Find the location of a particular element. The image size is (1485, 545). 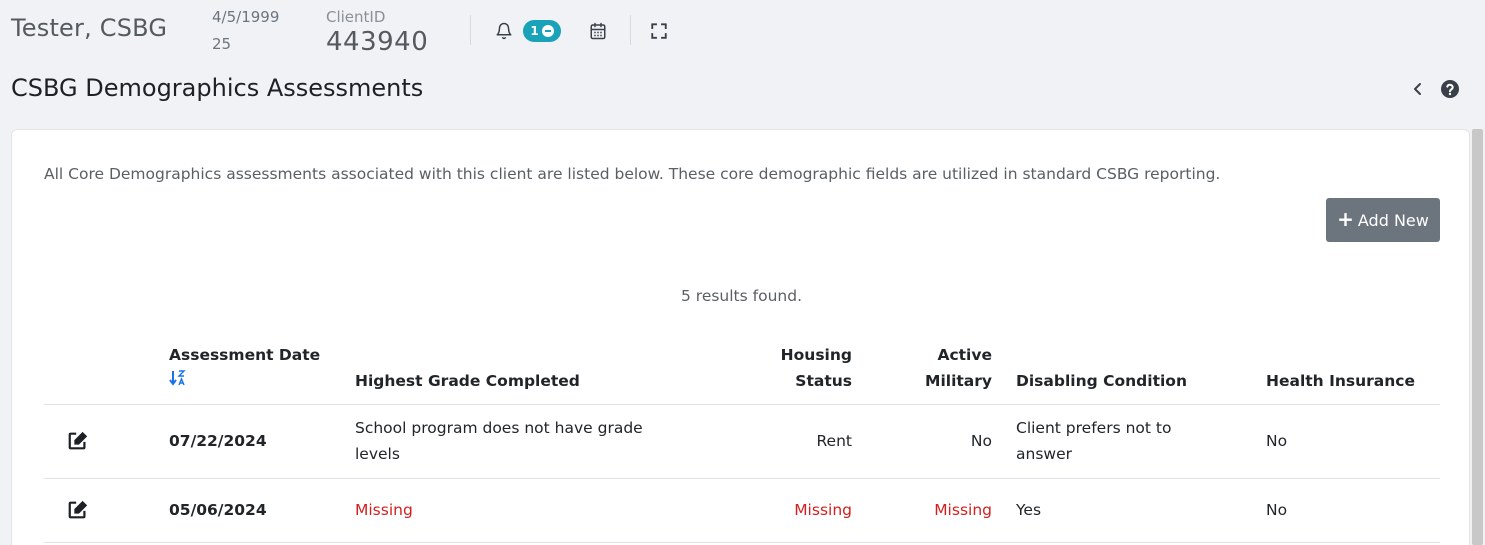

assessment-date: 05/06/2024 is located at coordinates (218, 510).